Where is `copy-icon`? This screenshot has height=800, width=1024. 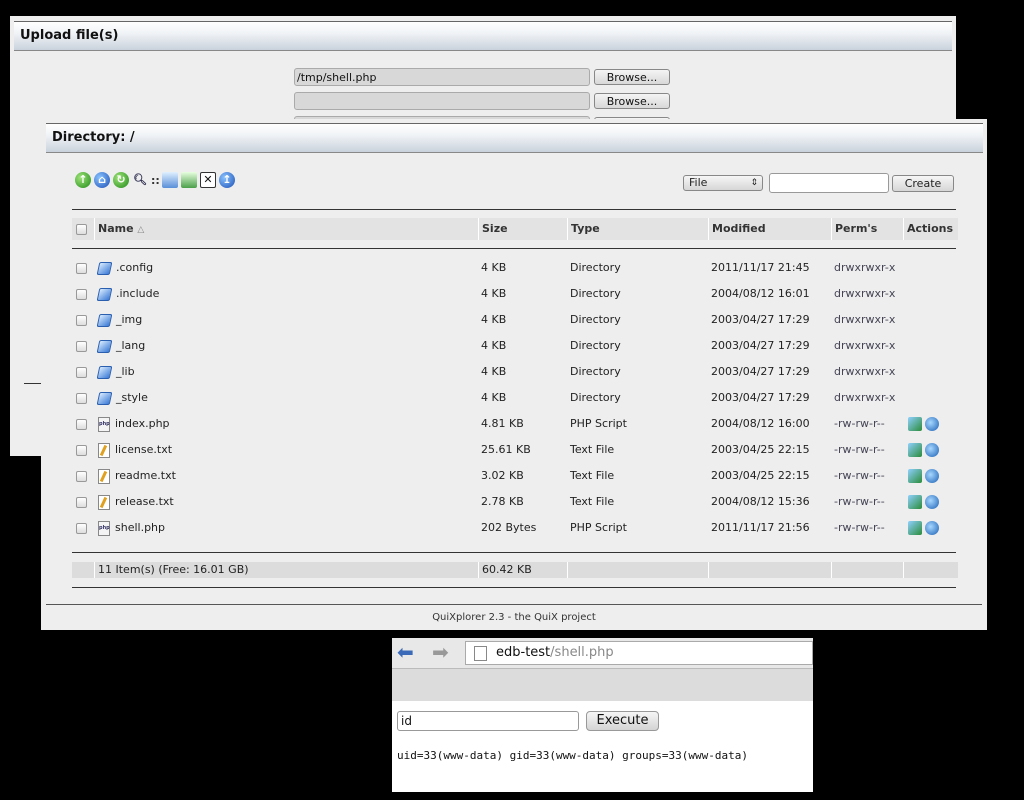
copy-icon is located at coordinates (170, 180).